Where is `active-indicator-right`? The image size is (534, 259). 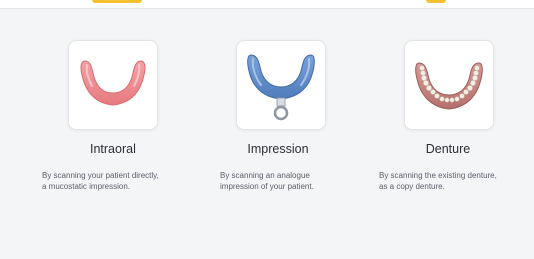 active-indicator-right is located at coordinates (436, 1).